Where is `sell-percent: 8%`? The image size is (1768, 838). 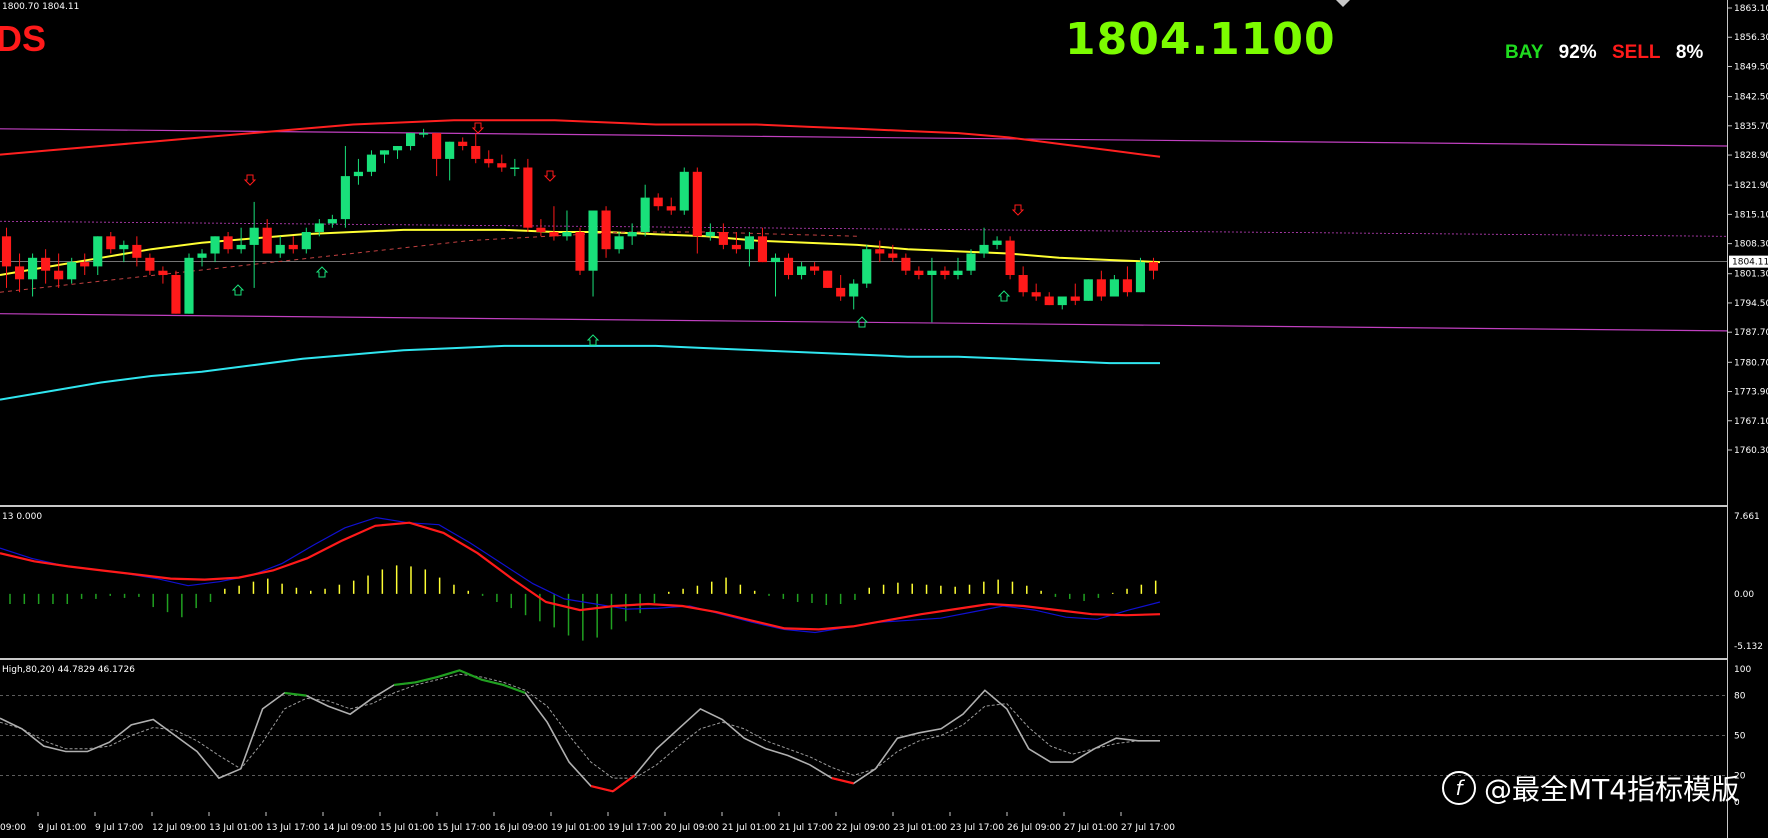 sell-percent: 8% is located at coordinates (1689, 52).